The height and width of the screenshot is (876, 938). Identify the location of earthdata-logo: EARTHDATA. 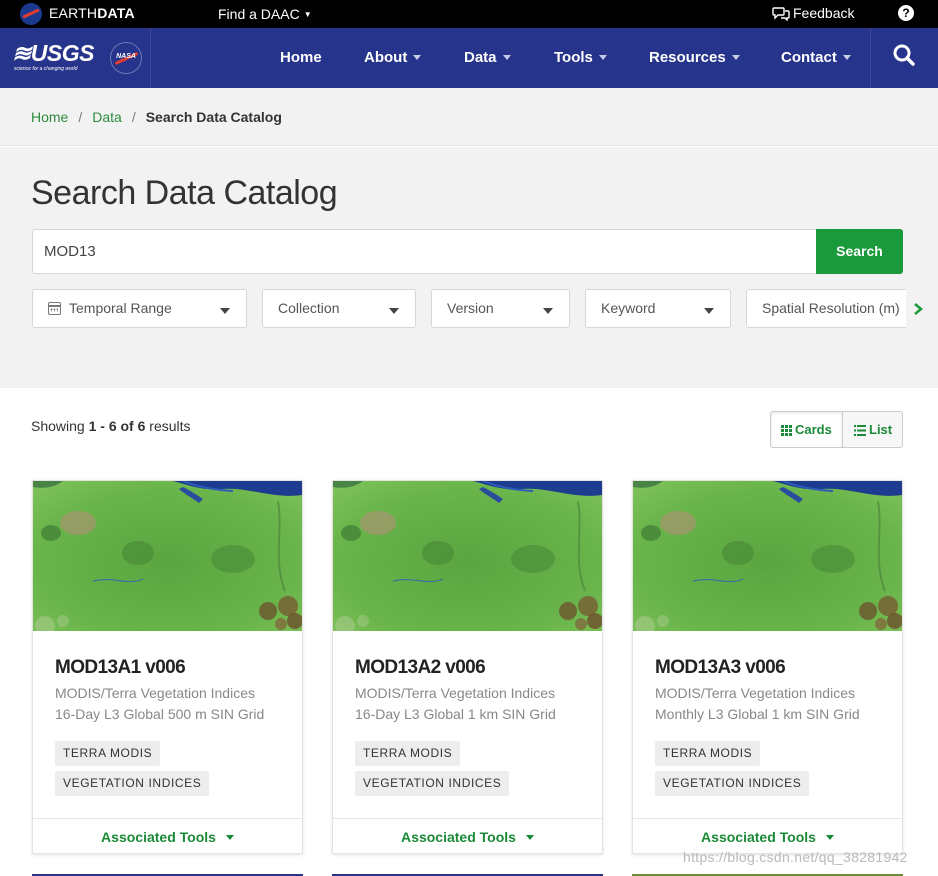
(92, 13).